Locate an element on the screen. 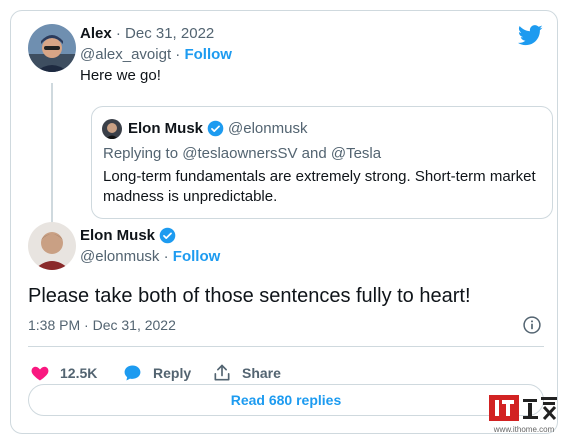  tweet-text: Here we go! is located at coordinates (120, 75).